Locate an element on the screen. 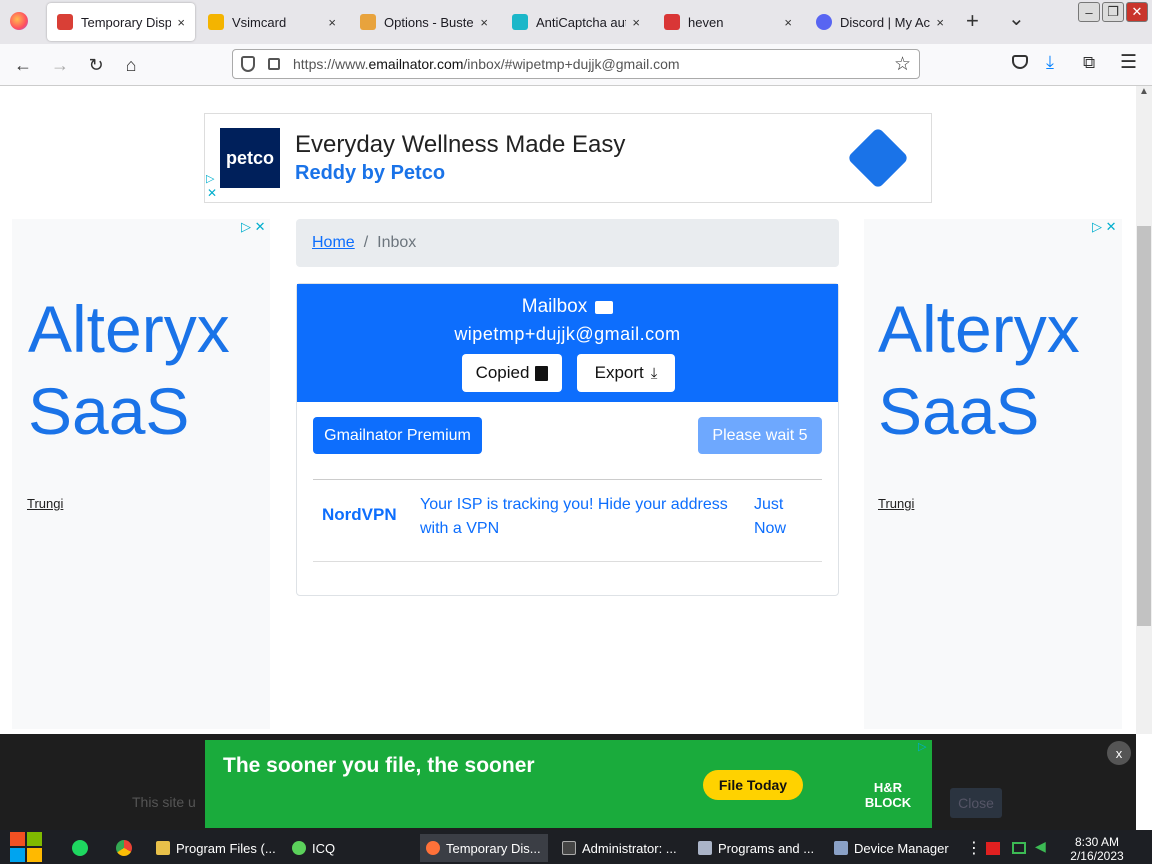  scroll-up-arrow: ▲ is located at coordinates (1144, 91).